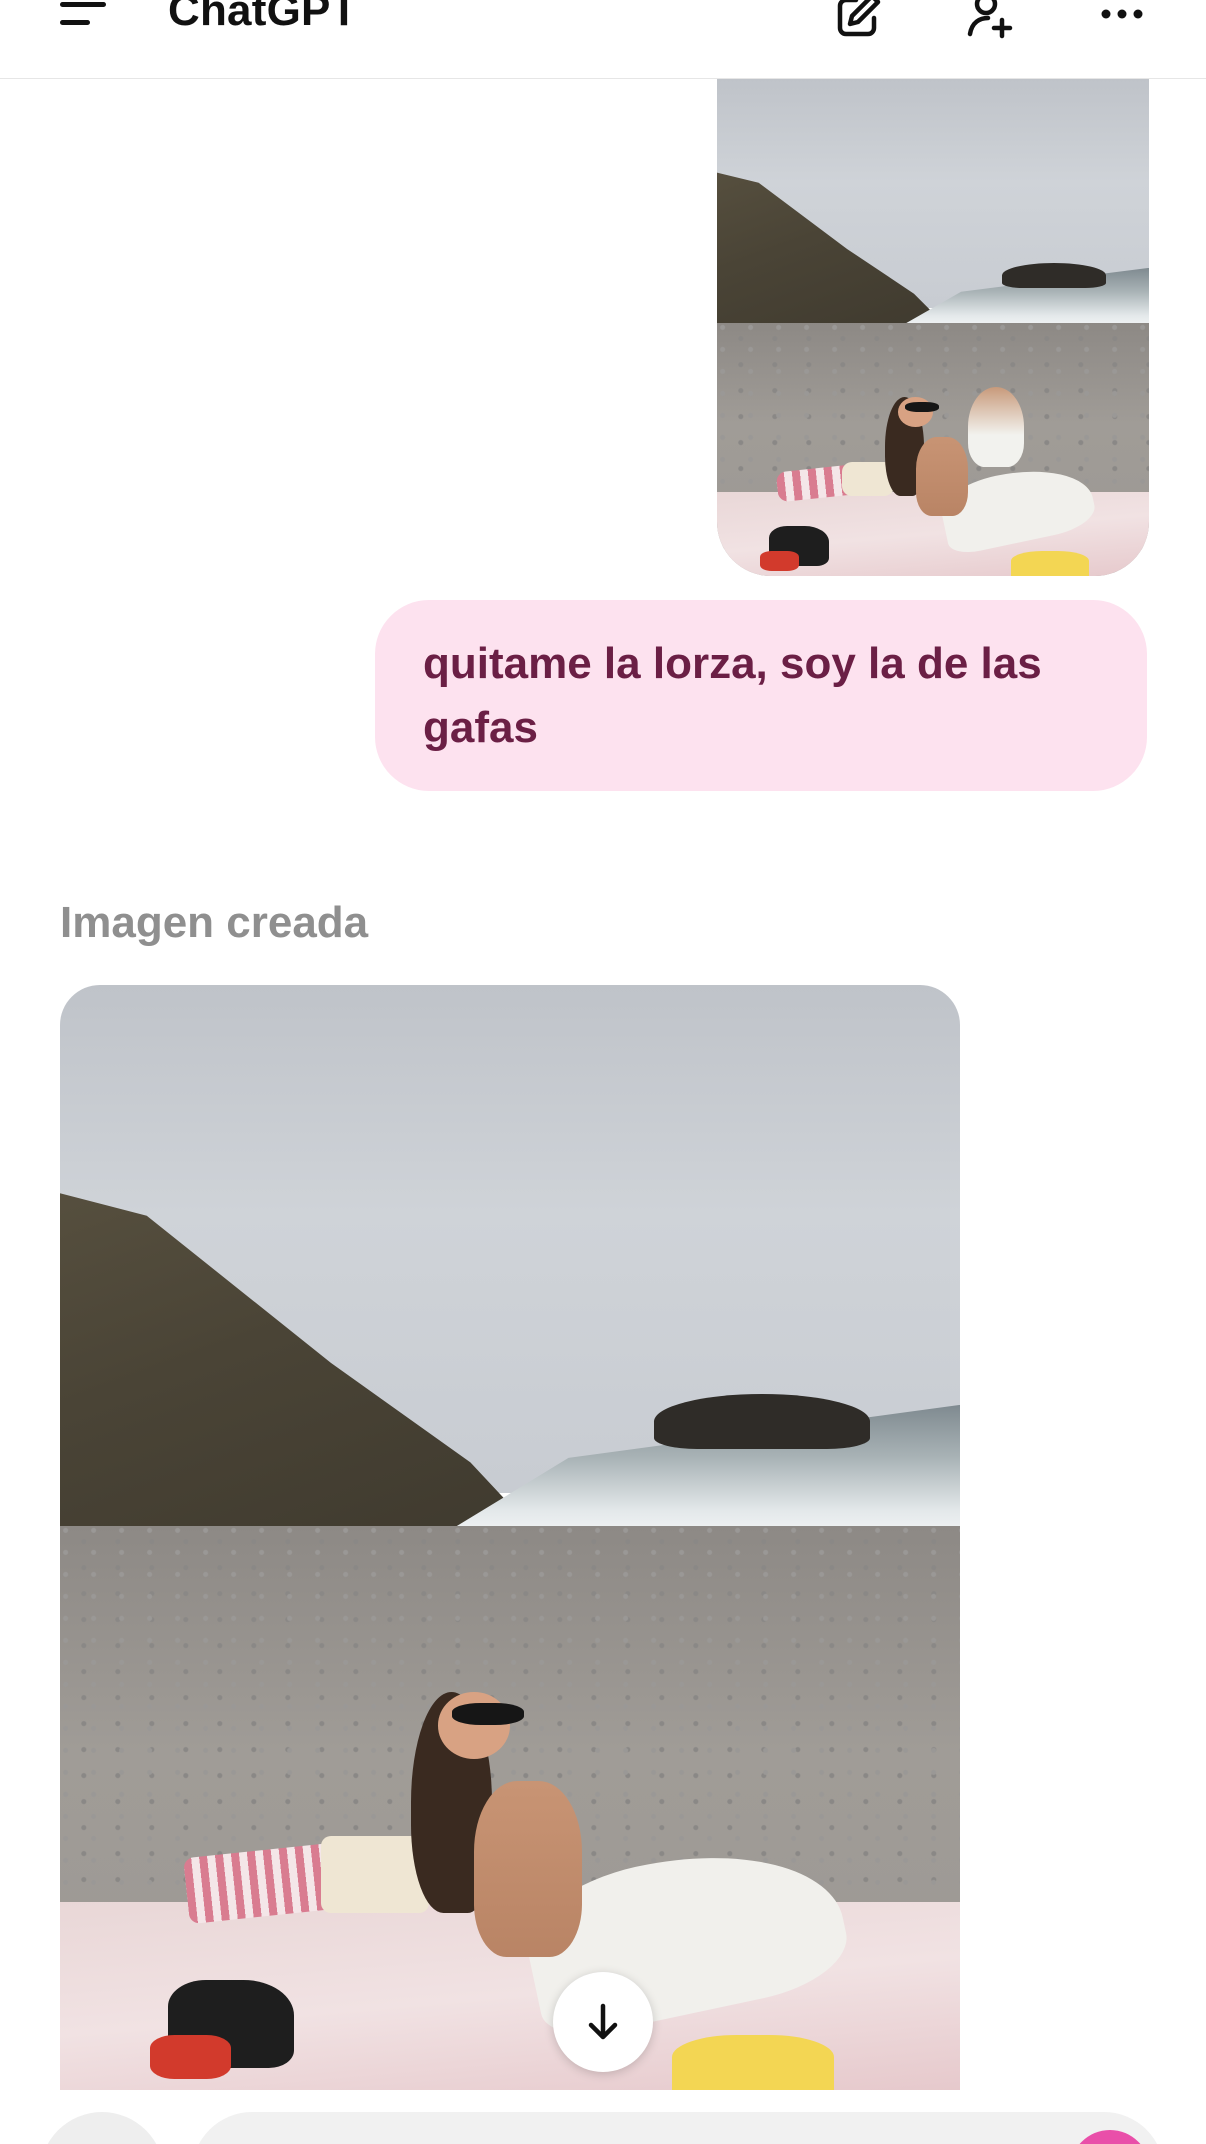  I want to click on attach-button, so click(102, 2128).